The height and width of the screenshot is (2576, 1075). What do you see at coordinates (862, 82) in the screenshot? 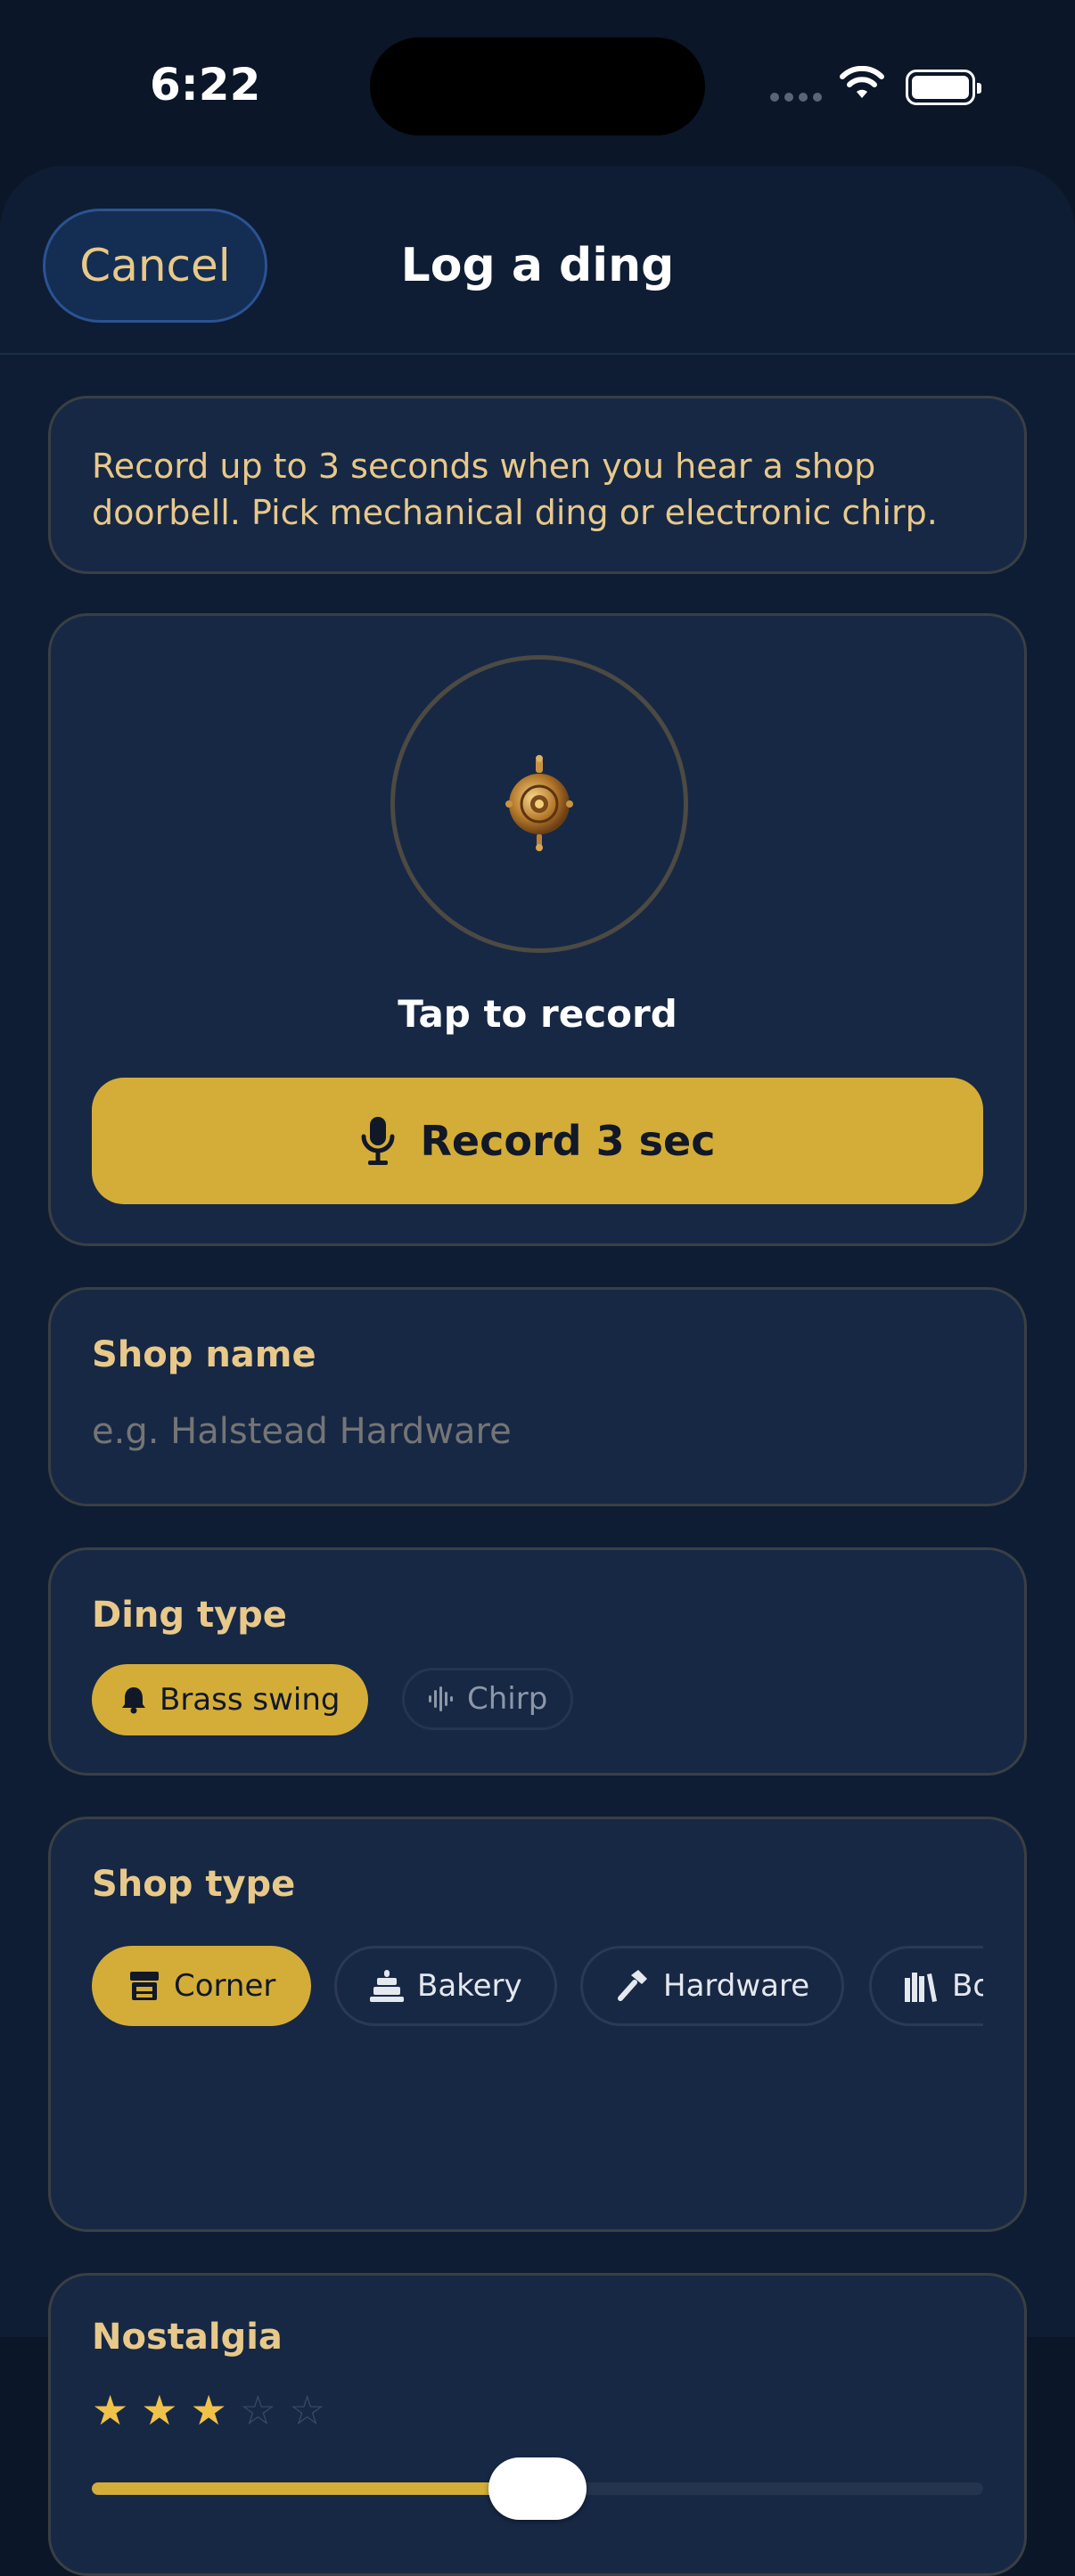
I see `wifi-icon` at bounding box center [862, 82].